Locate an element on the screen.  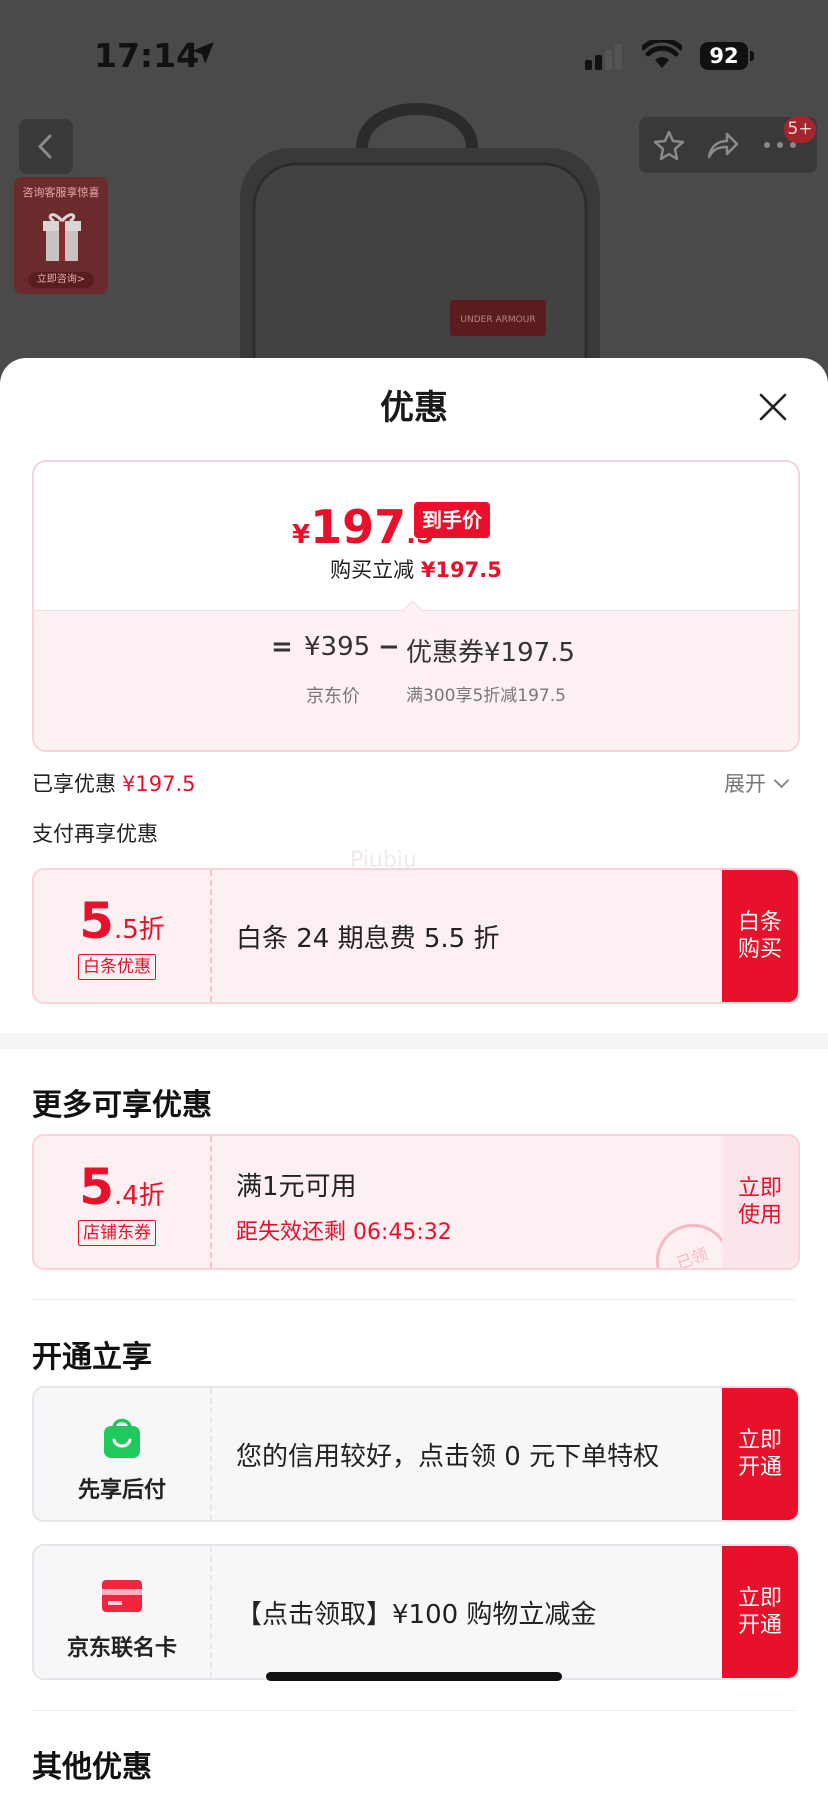
button-label: 白条 购买 is located at coordinates (759, 936).